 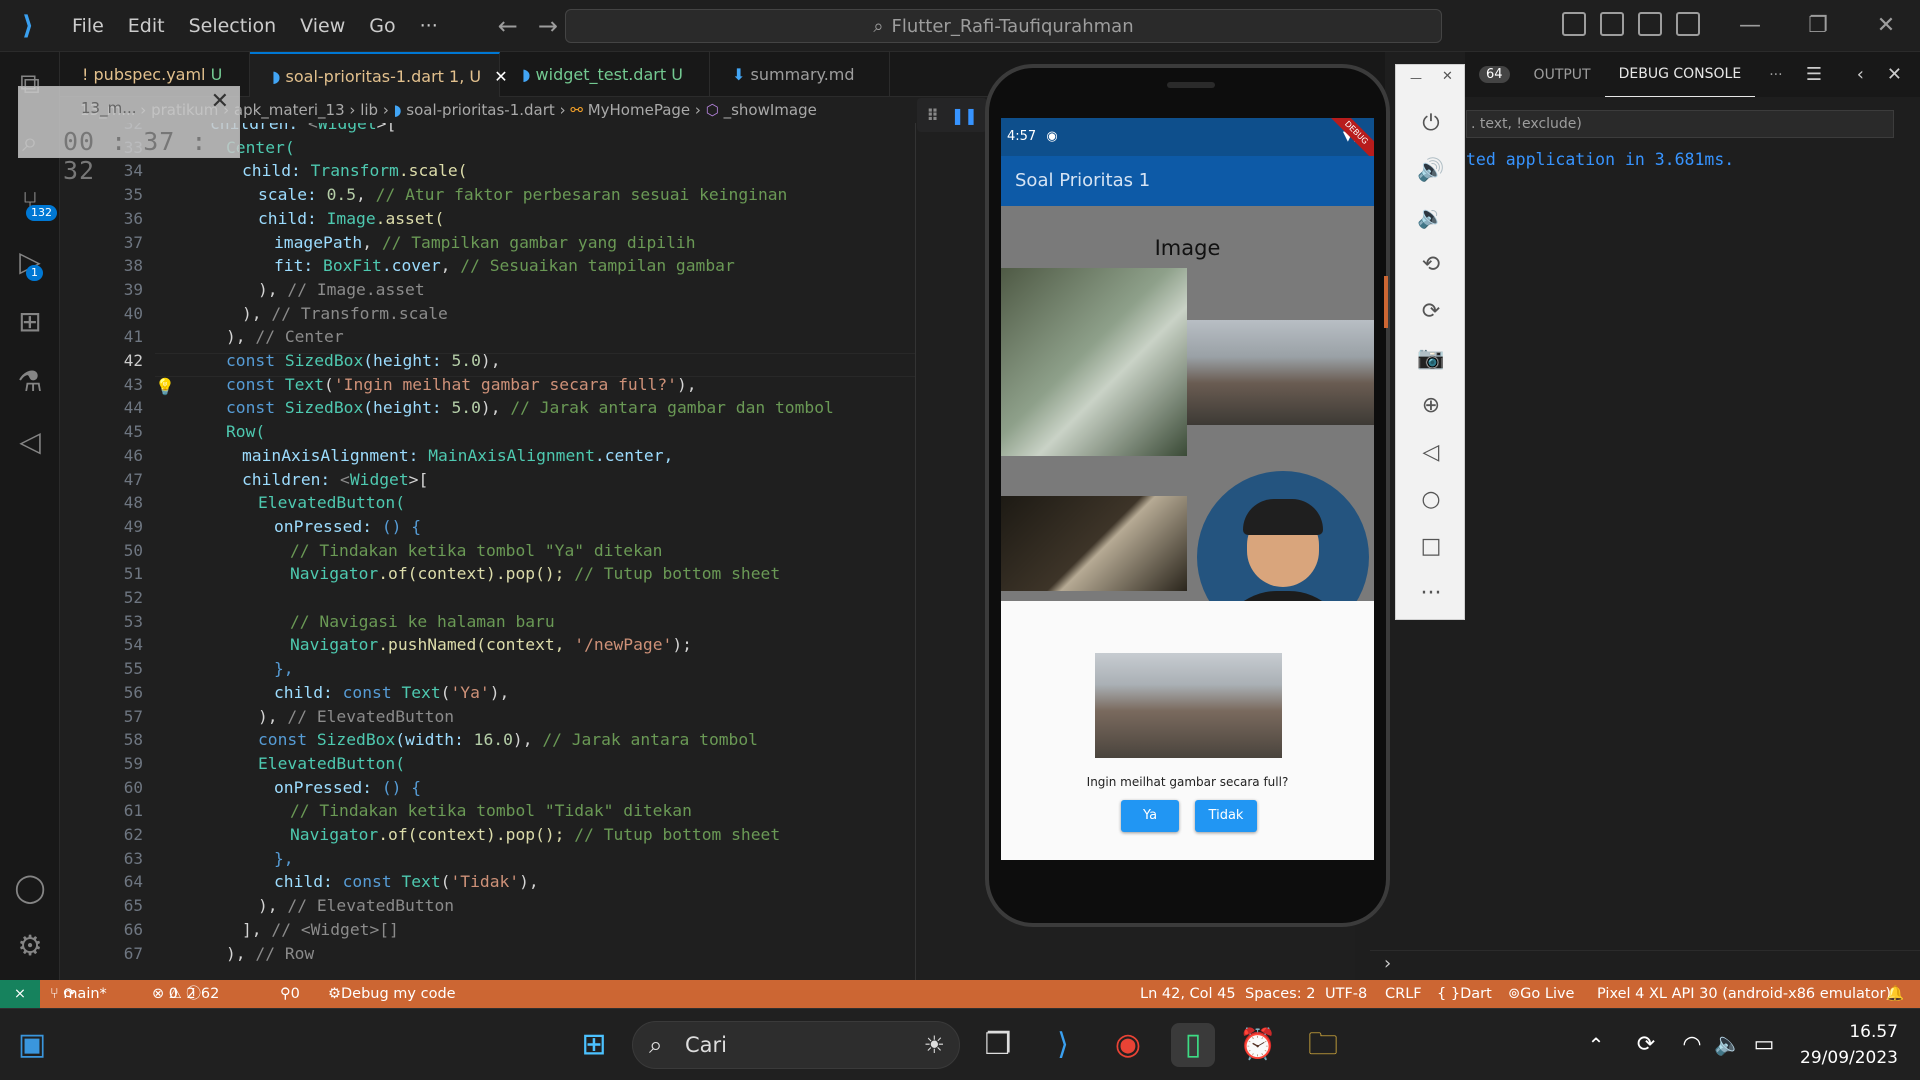 What do you see at coordinates (1431, 453) in the screenshot?
I see `back-icon: ◁` at bounding box center [1431, 453].